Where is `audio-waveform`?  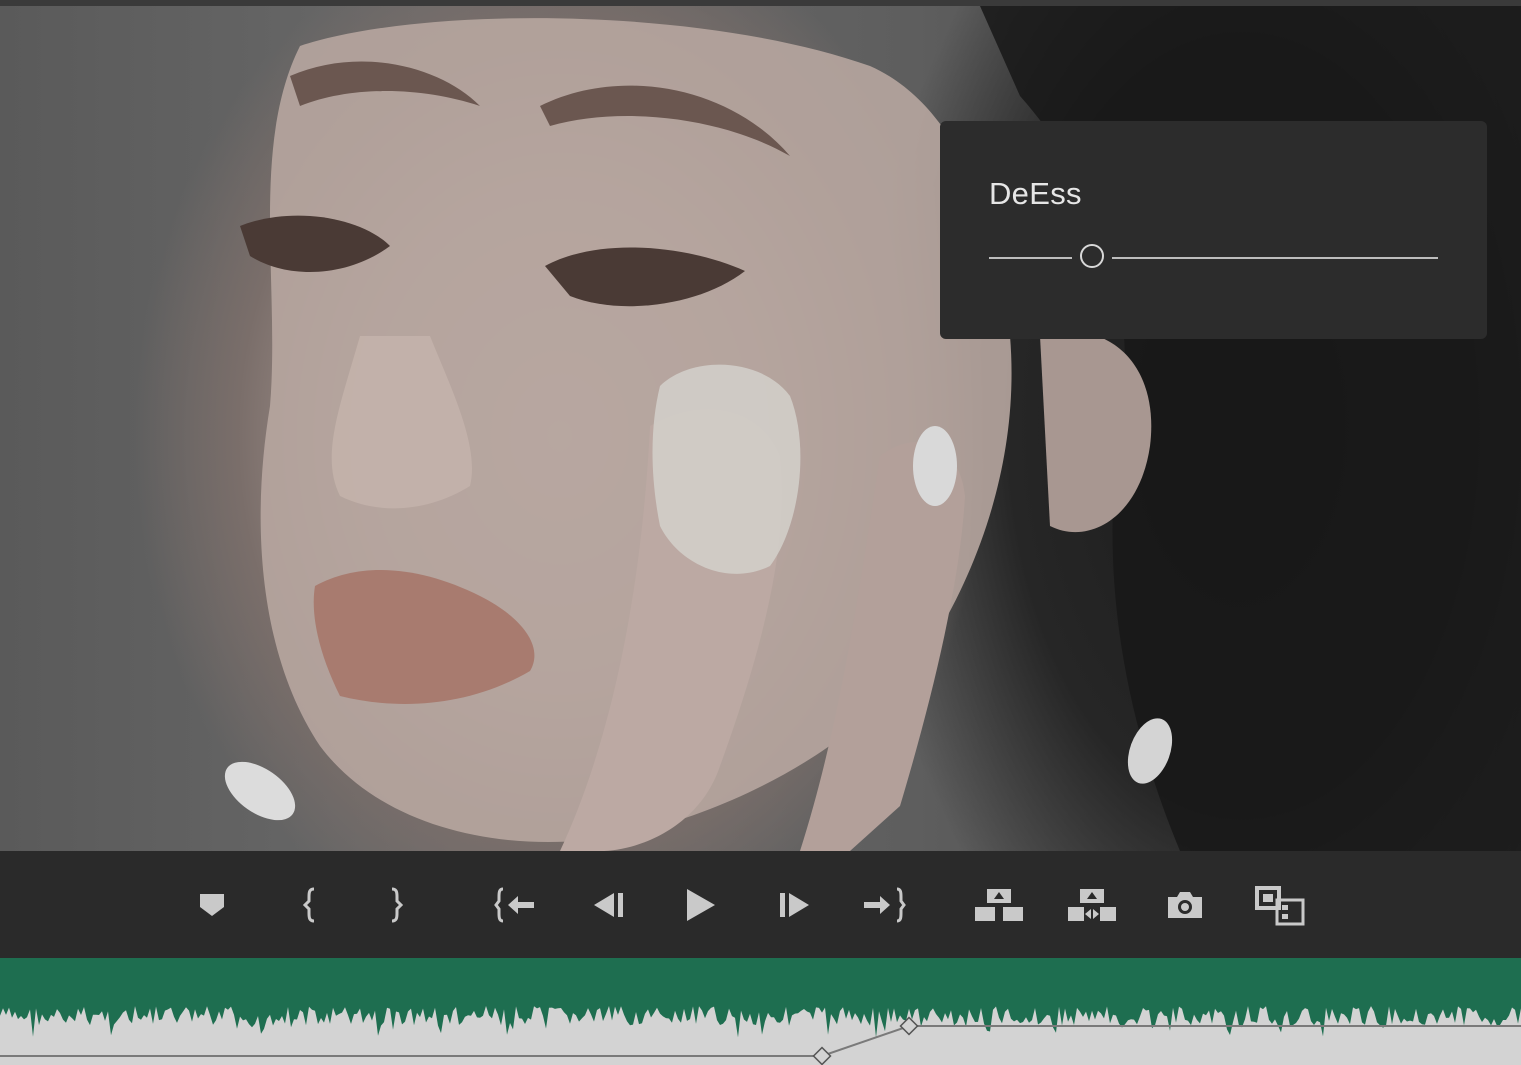 audio-waveform is located at coordinates (760, 1011).